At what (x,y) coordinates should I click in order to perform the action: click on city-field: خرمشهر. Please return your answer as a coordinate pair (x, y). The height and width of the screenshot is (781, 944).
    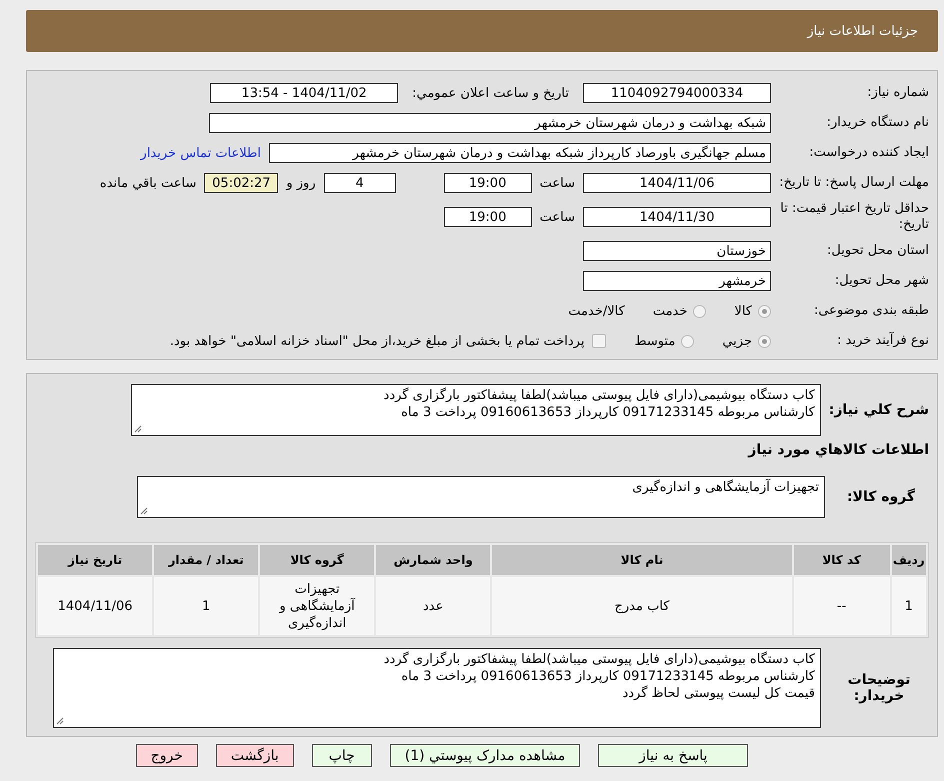
    Looking at the image, I should click on (677, 281).